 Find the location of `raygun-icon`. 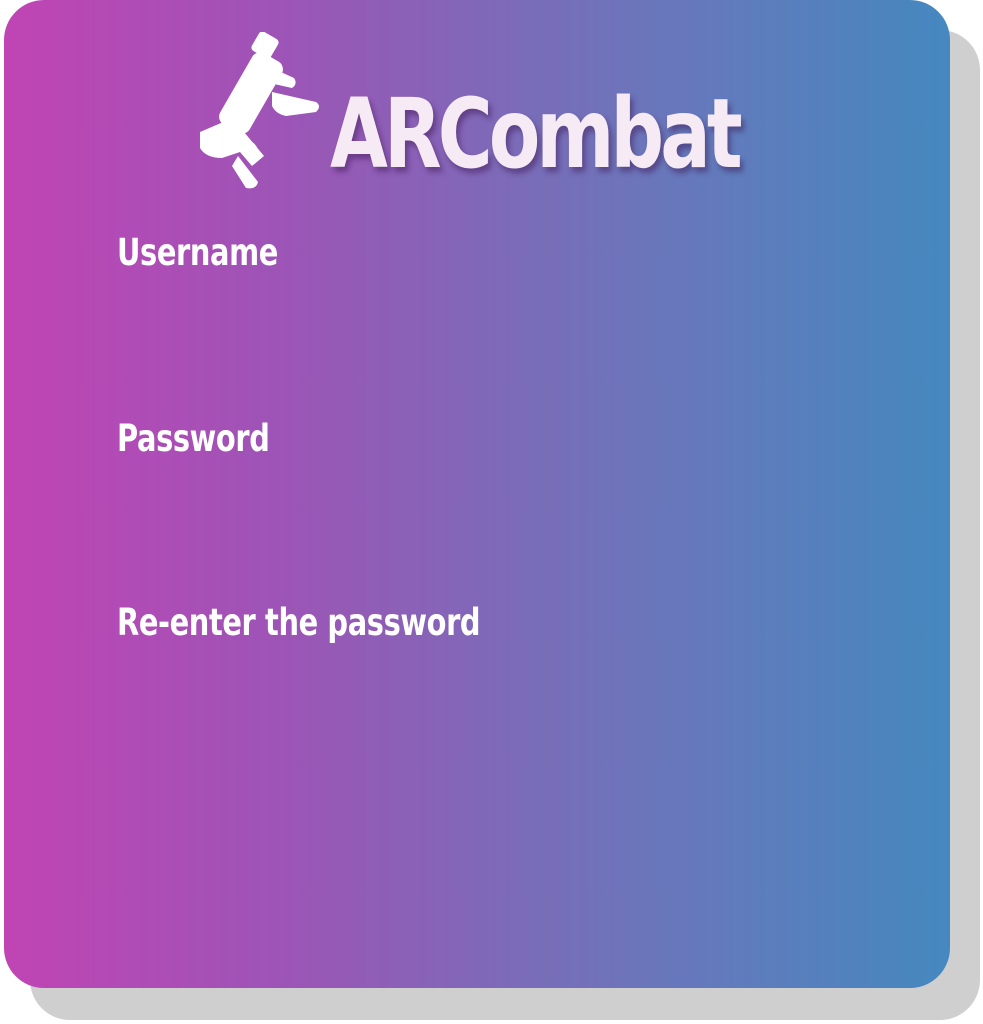

raygun-icon is located at coordinates (259, 110).